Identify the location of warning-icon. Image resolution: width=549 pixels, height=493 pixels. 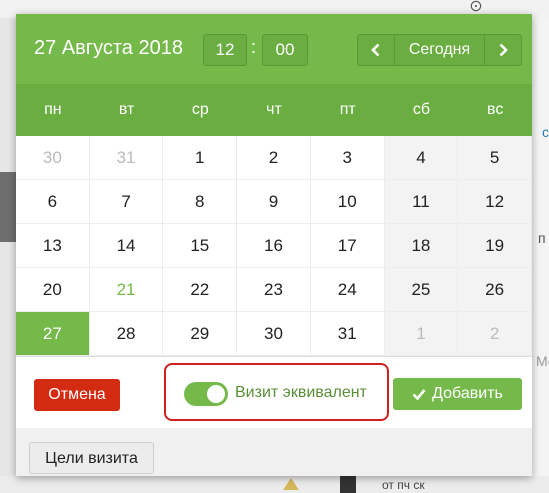
(291, 484).